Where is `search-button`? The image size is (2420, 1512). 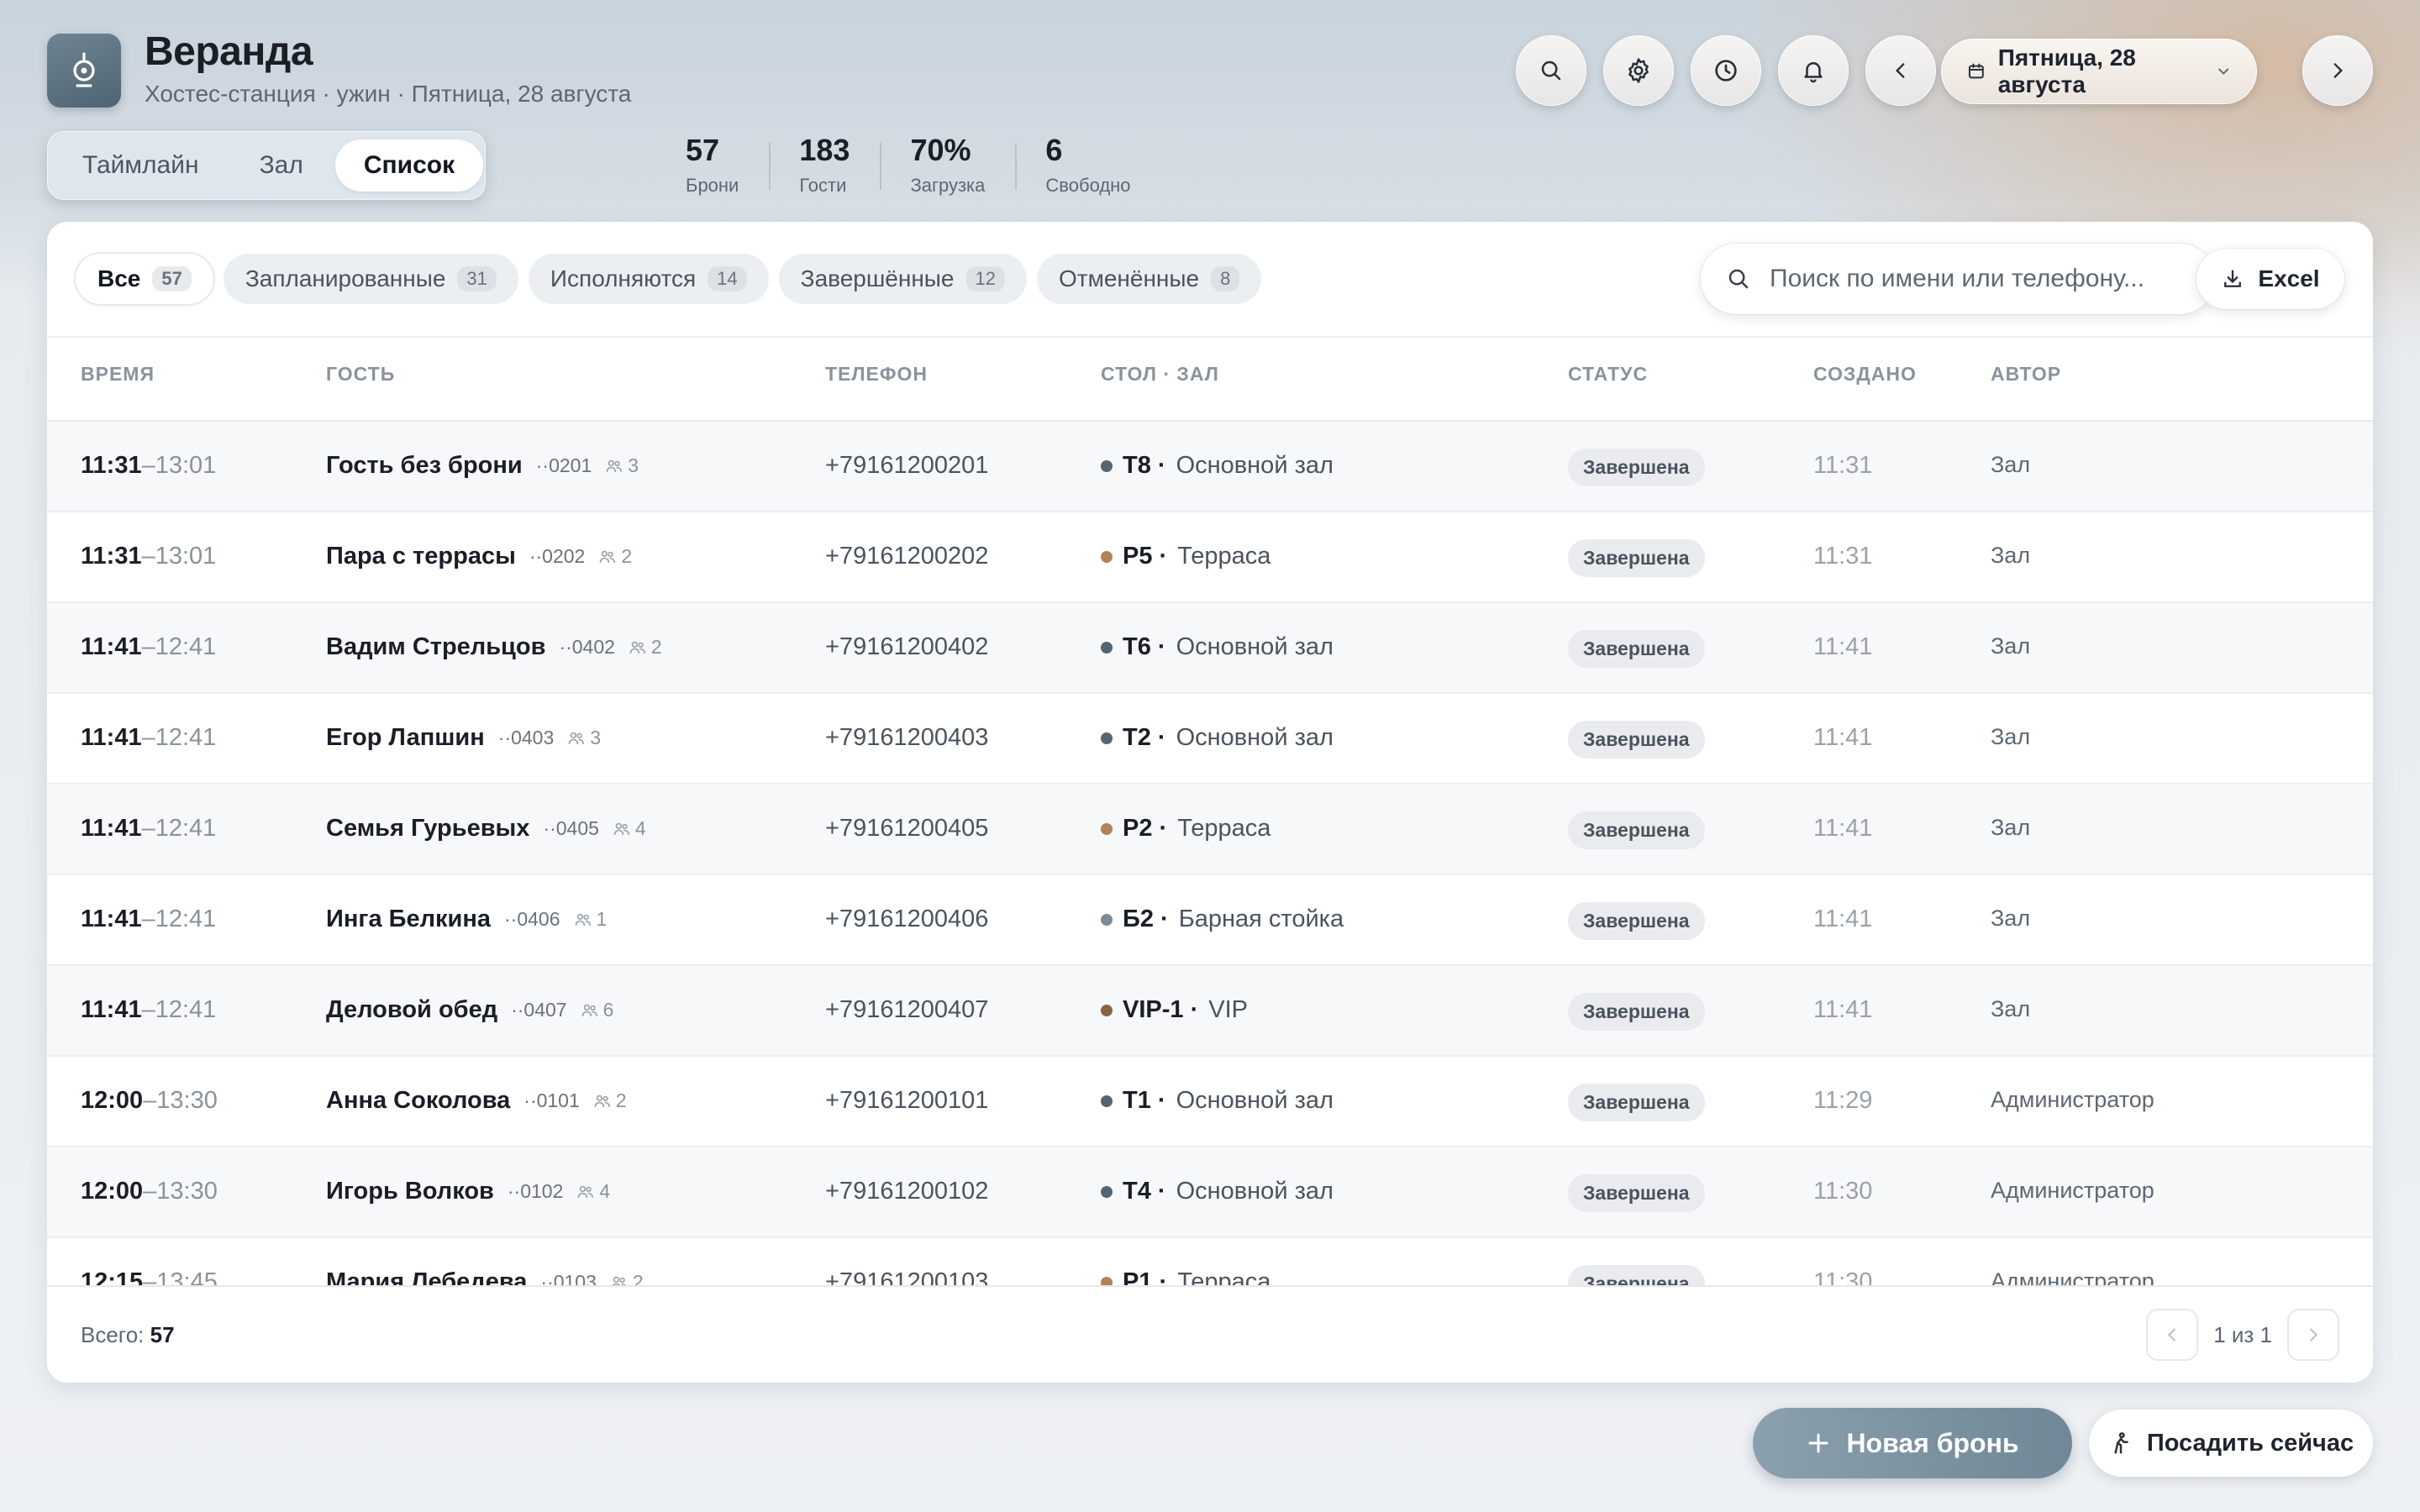 search-button is located at coordinates (1551, 70).